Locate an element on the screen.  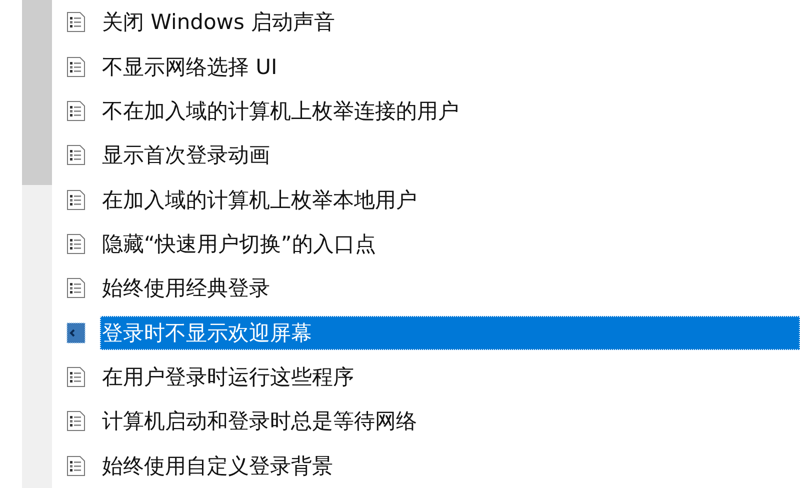
policy-item: 显示首次登录动画 is located at coordinates (186, 155).